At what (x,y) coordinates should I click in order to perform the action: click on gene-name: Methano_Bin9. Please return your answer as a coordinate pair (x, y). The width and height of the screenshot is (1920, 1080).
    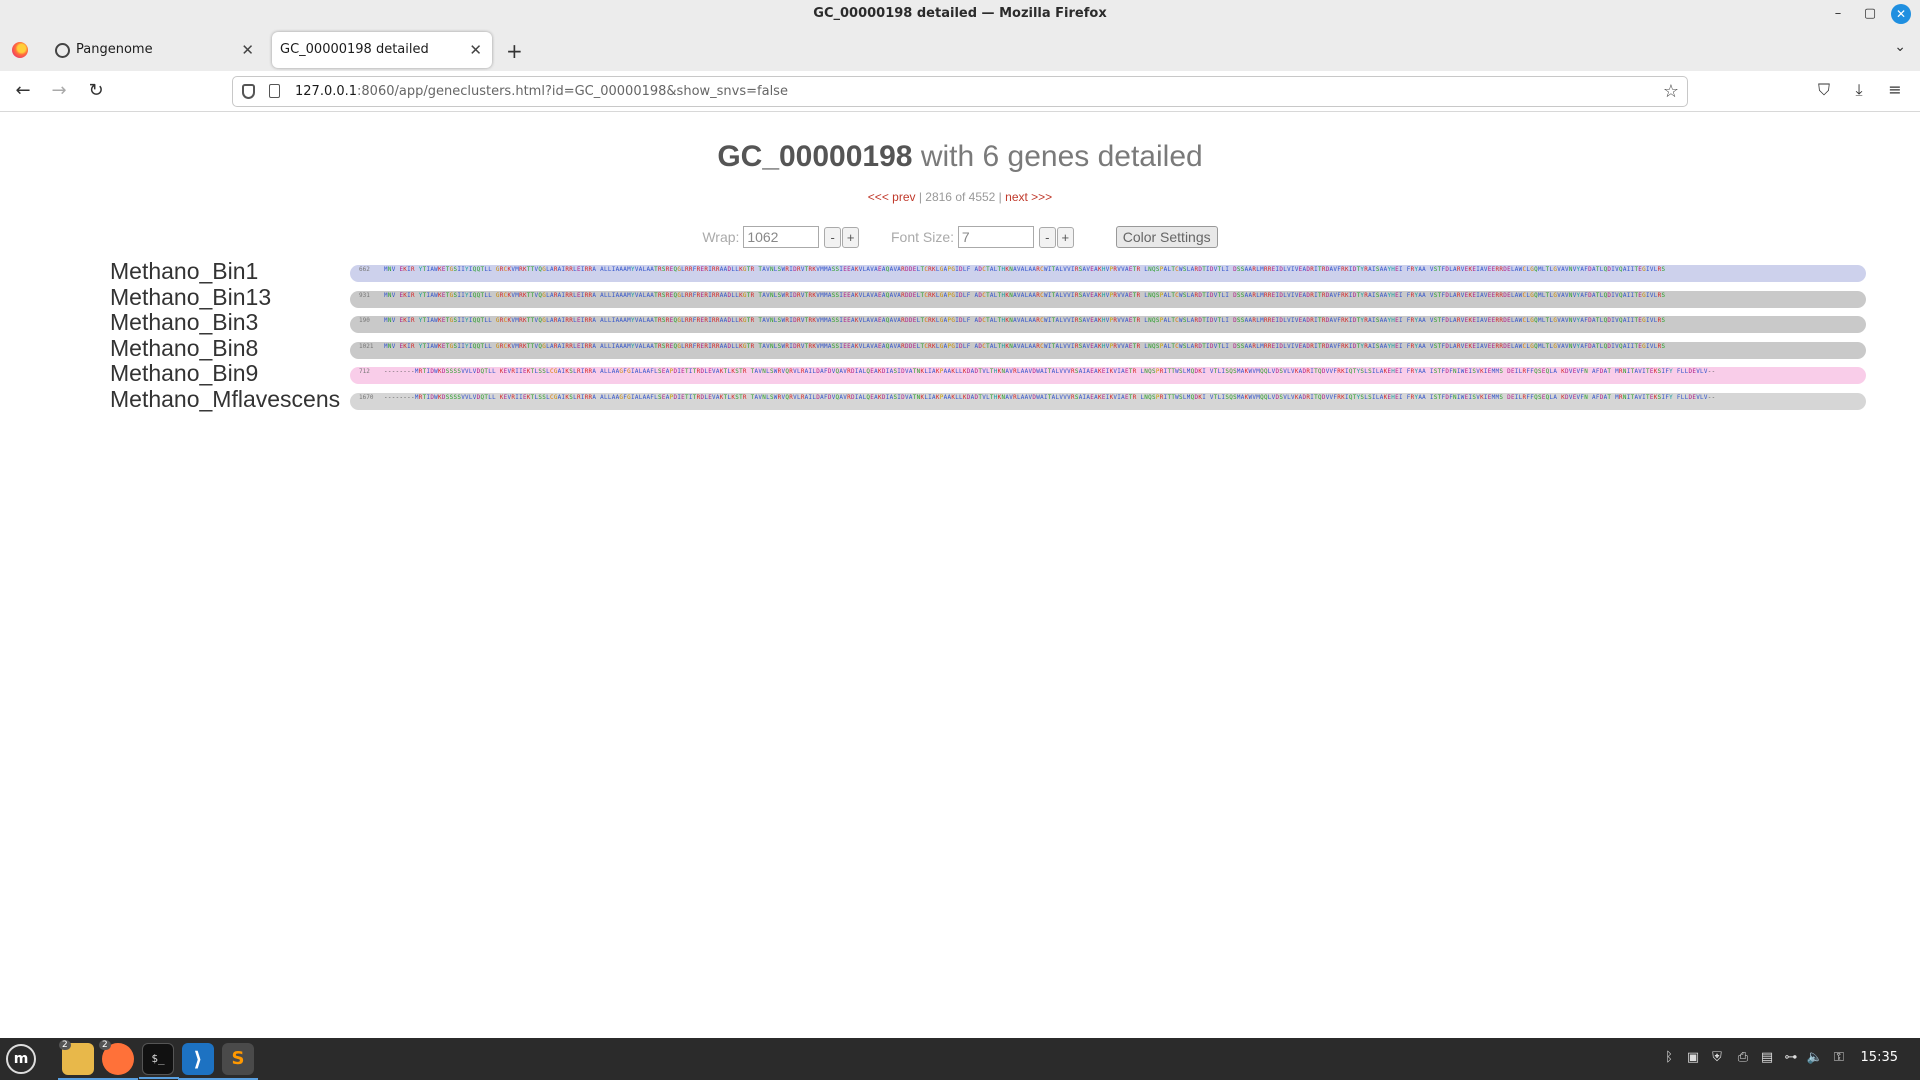
    Looking at the image, I should click on (184, 373).